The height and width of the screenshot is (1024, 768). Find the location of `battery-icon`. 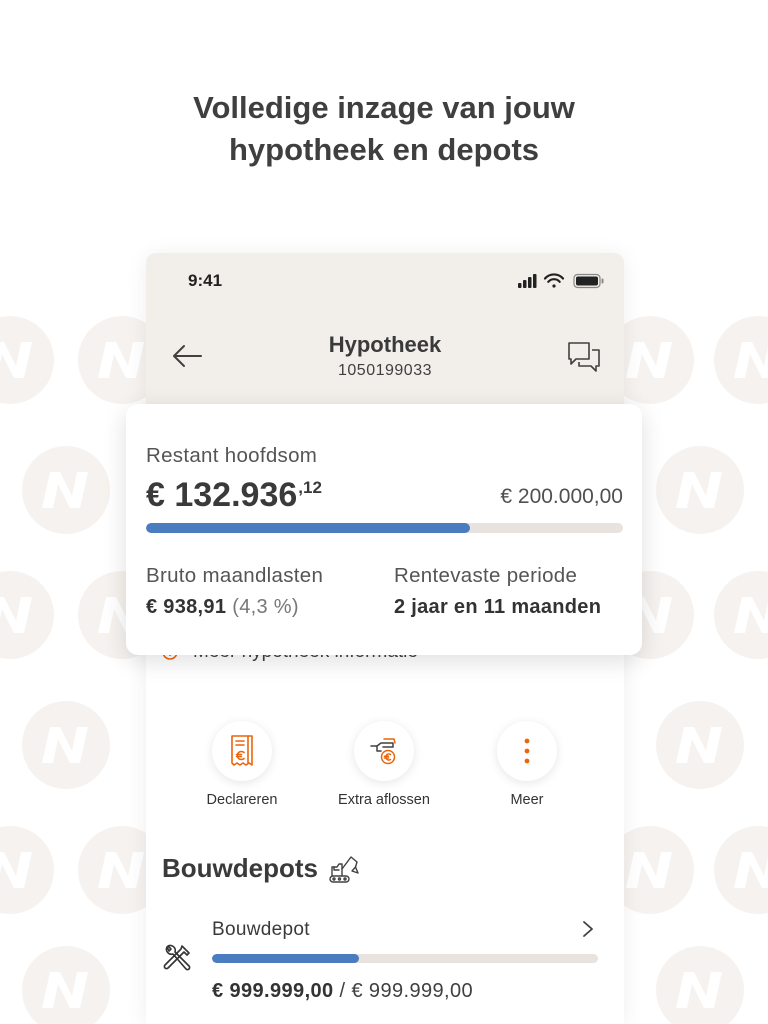

battery-icon is located at coordinates (588, 281).